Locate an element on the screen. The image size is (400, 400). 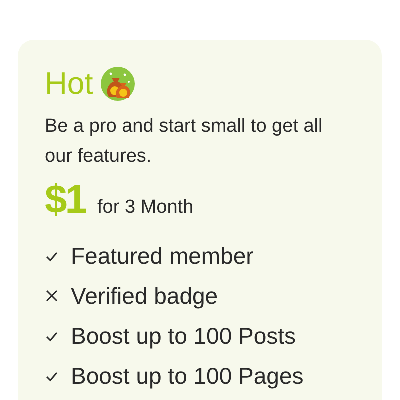
feature-label: Boost up to 100 Pages is located at coordinates (187, 376).